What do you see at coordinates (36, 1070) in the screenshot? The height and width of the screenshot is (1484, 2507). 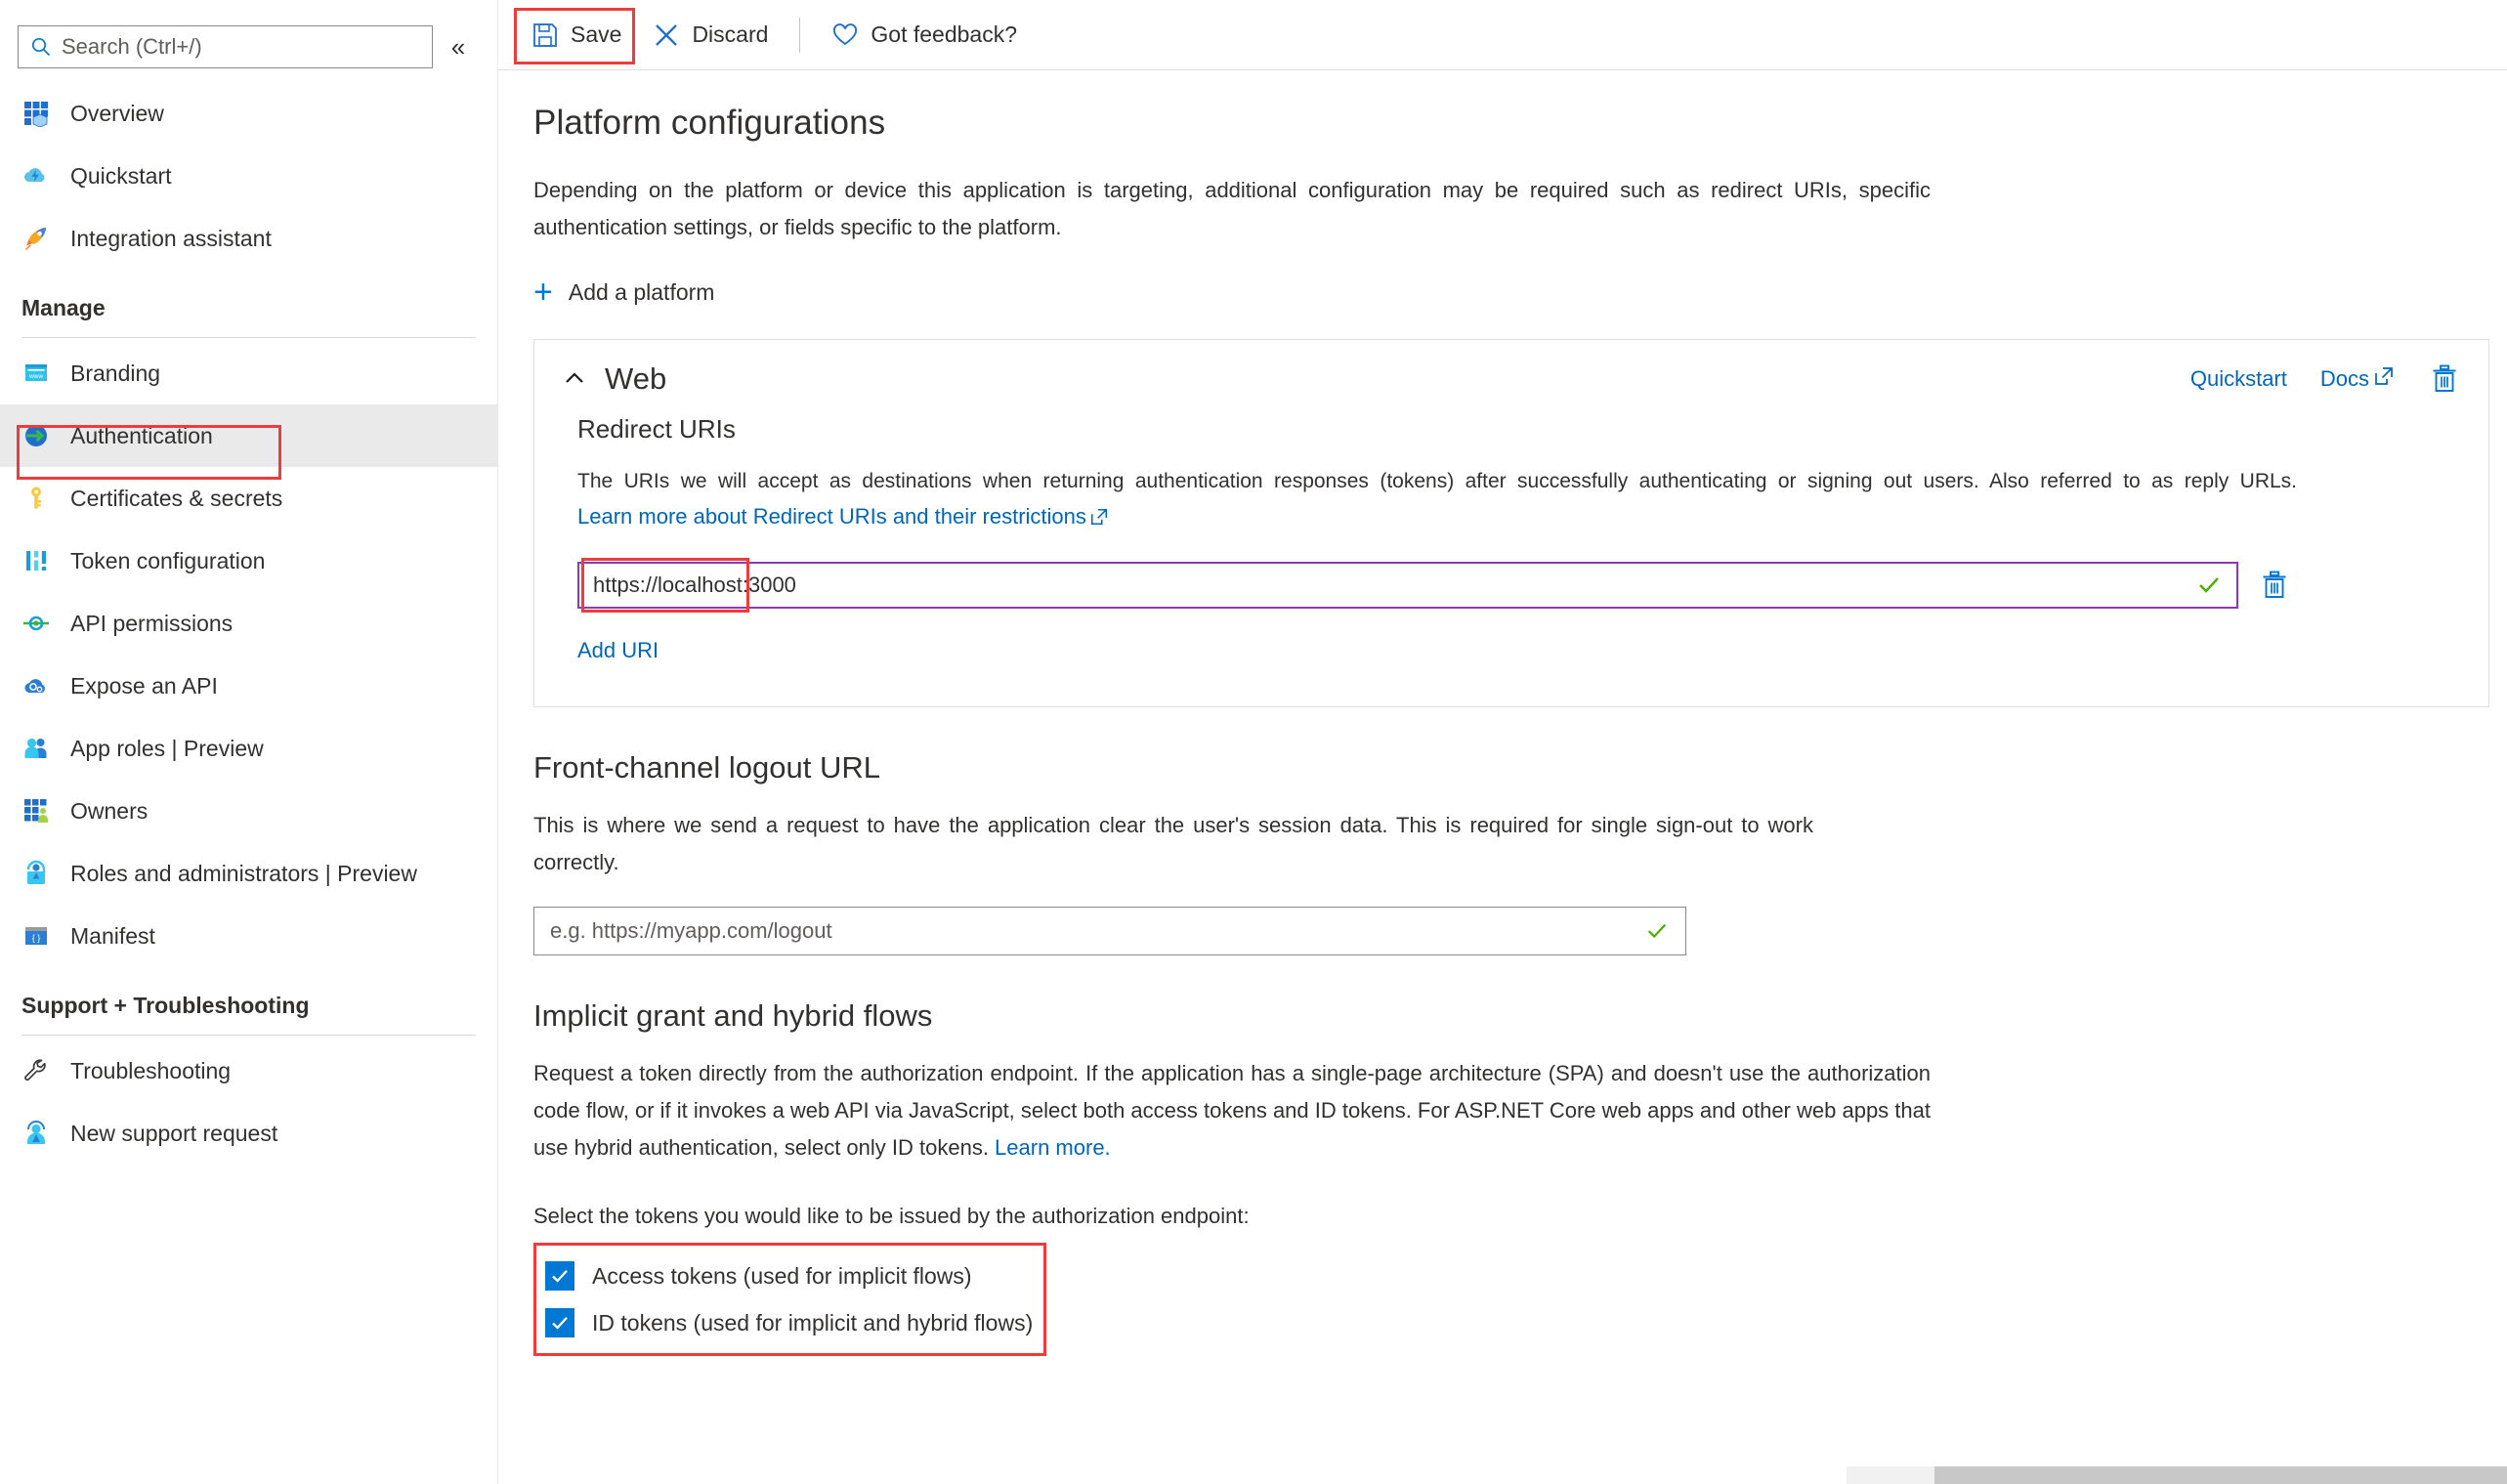 I see `wrench-icon` at bounding box center [36, 1070].